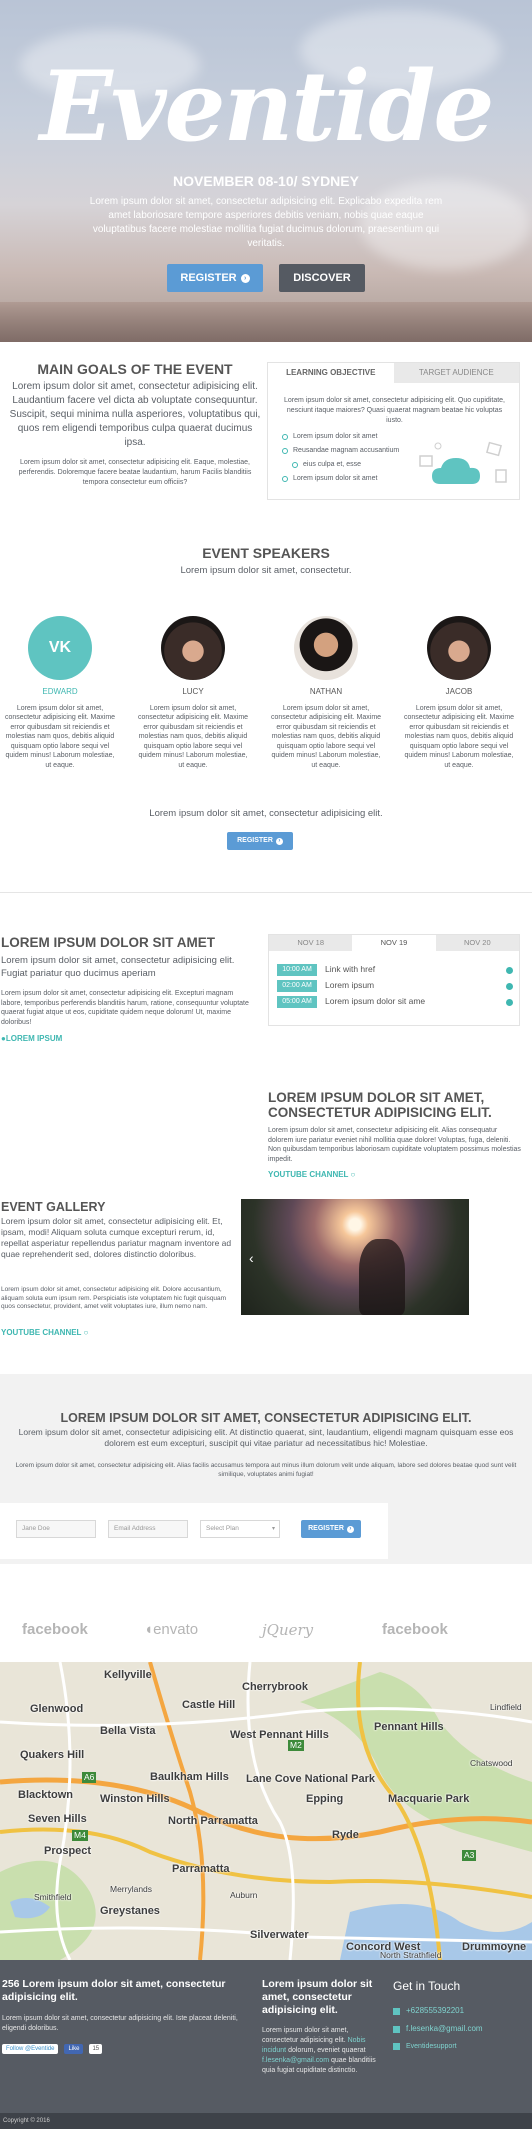 The width and height of the screenshot is (532, 2129). I want to click on plan-select: Select Plan ▾, so click(240, 1529).